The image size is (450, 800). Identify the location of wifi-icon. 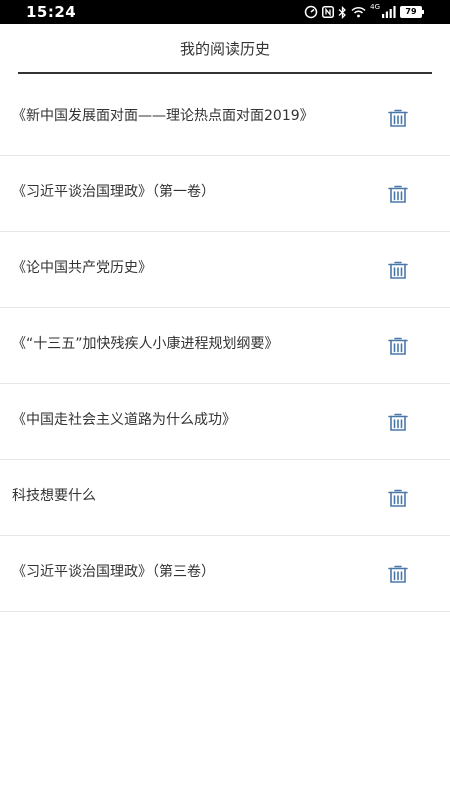
(358, 12).